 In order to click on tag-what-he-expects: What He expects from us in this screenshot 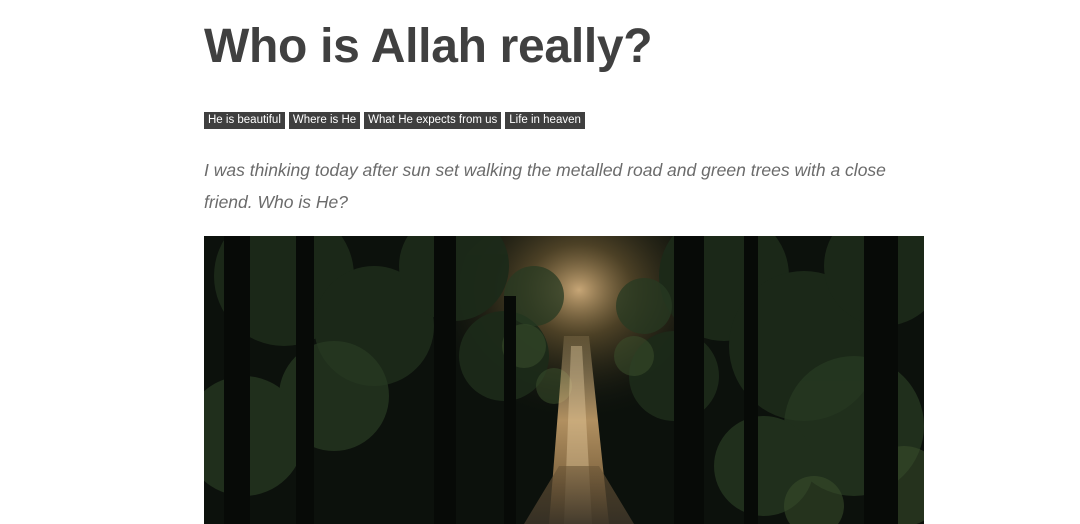, I will do `click(433, 120)`.